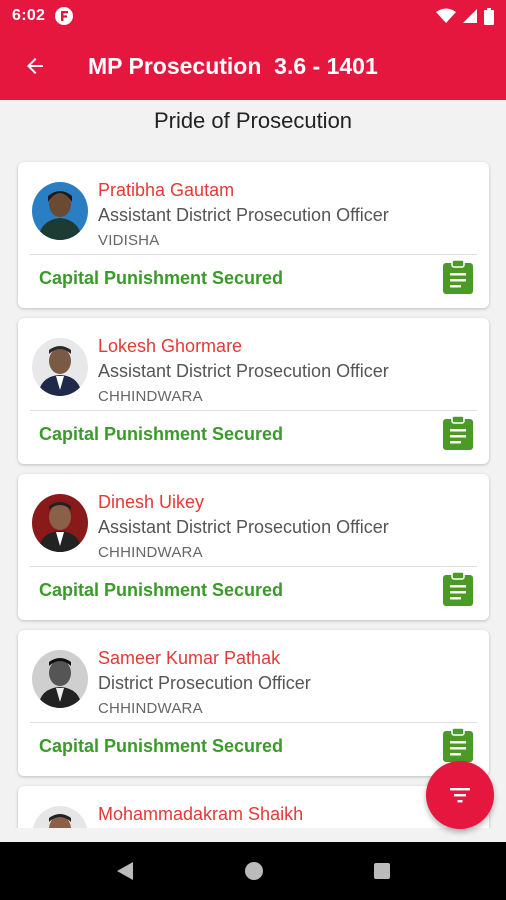  What do you see at coordinates (170, 346) in the screenshot?
I see `officer-name: Lokesh Ghormare` at bounding box center [170, 346].